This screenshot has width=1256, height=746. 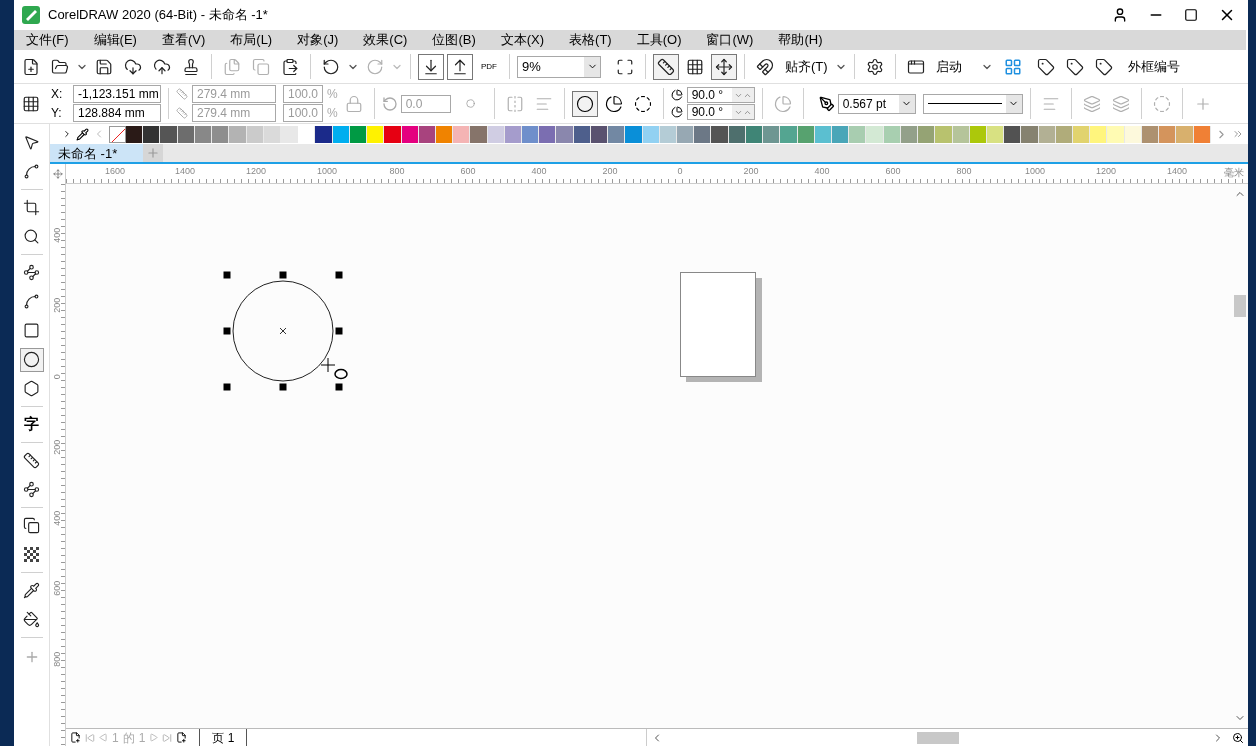 I want to click on document-tab: 未命名 -1*, so click(x=96, y=153).